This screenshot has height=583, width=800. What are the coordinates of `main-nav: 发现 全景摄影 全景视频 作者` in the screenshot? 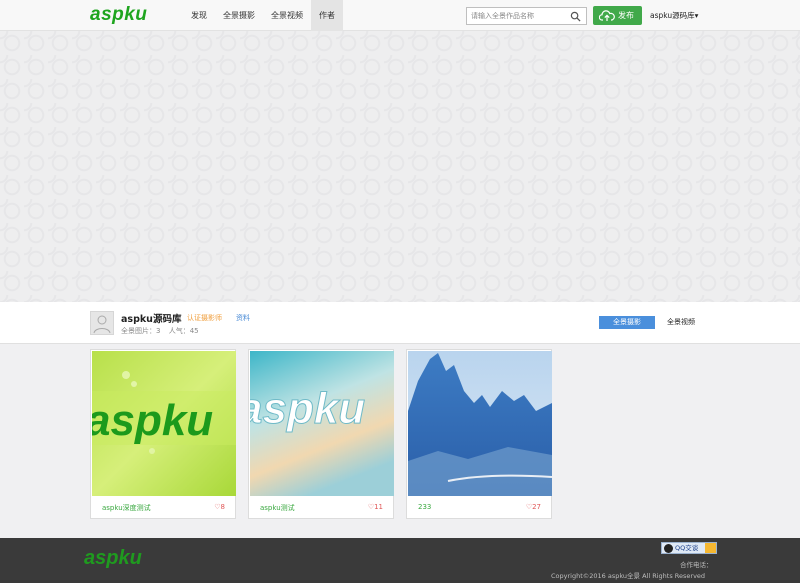 It's located at (263, 15).